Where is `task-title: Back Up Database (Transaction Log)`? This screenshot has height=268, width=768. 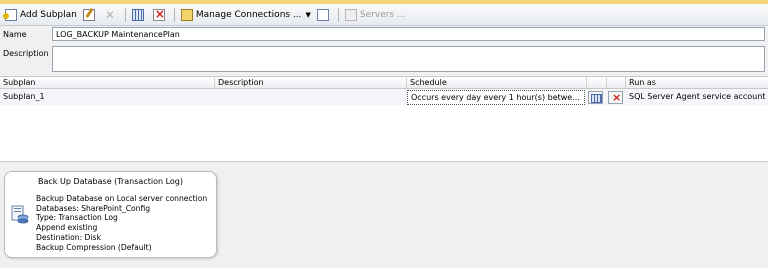 task-title: Back Up Database (Transaction Log) is located at coordinates (110, 181).